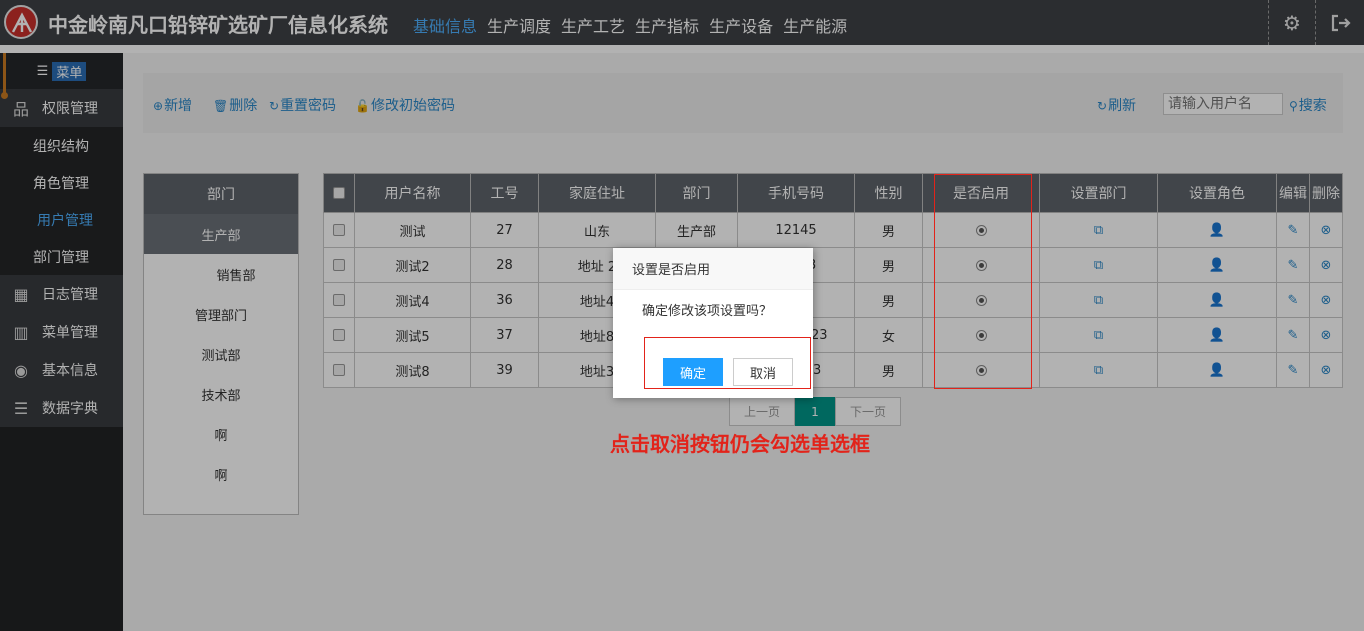  Describe the element at coordinates (713, 269) in the screenshot. I see `dialog-title: 设置是否启用` at that location.